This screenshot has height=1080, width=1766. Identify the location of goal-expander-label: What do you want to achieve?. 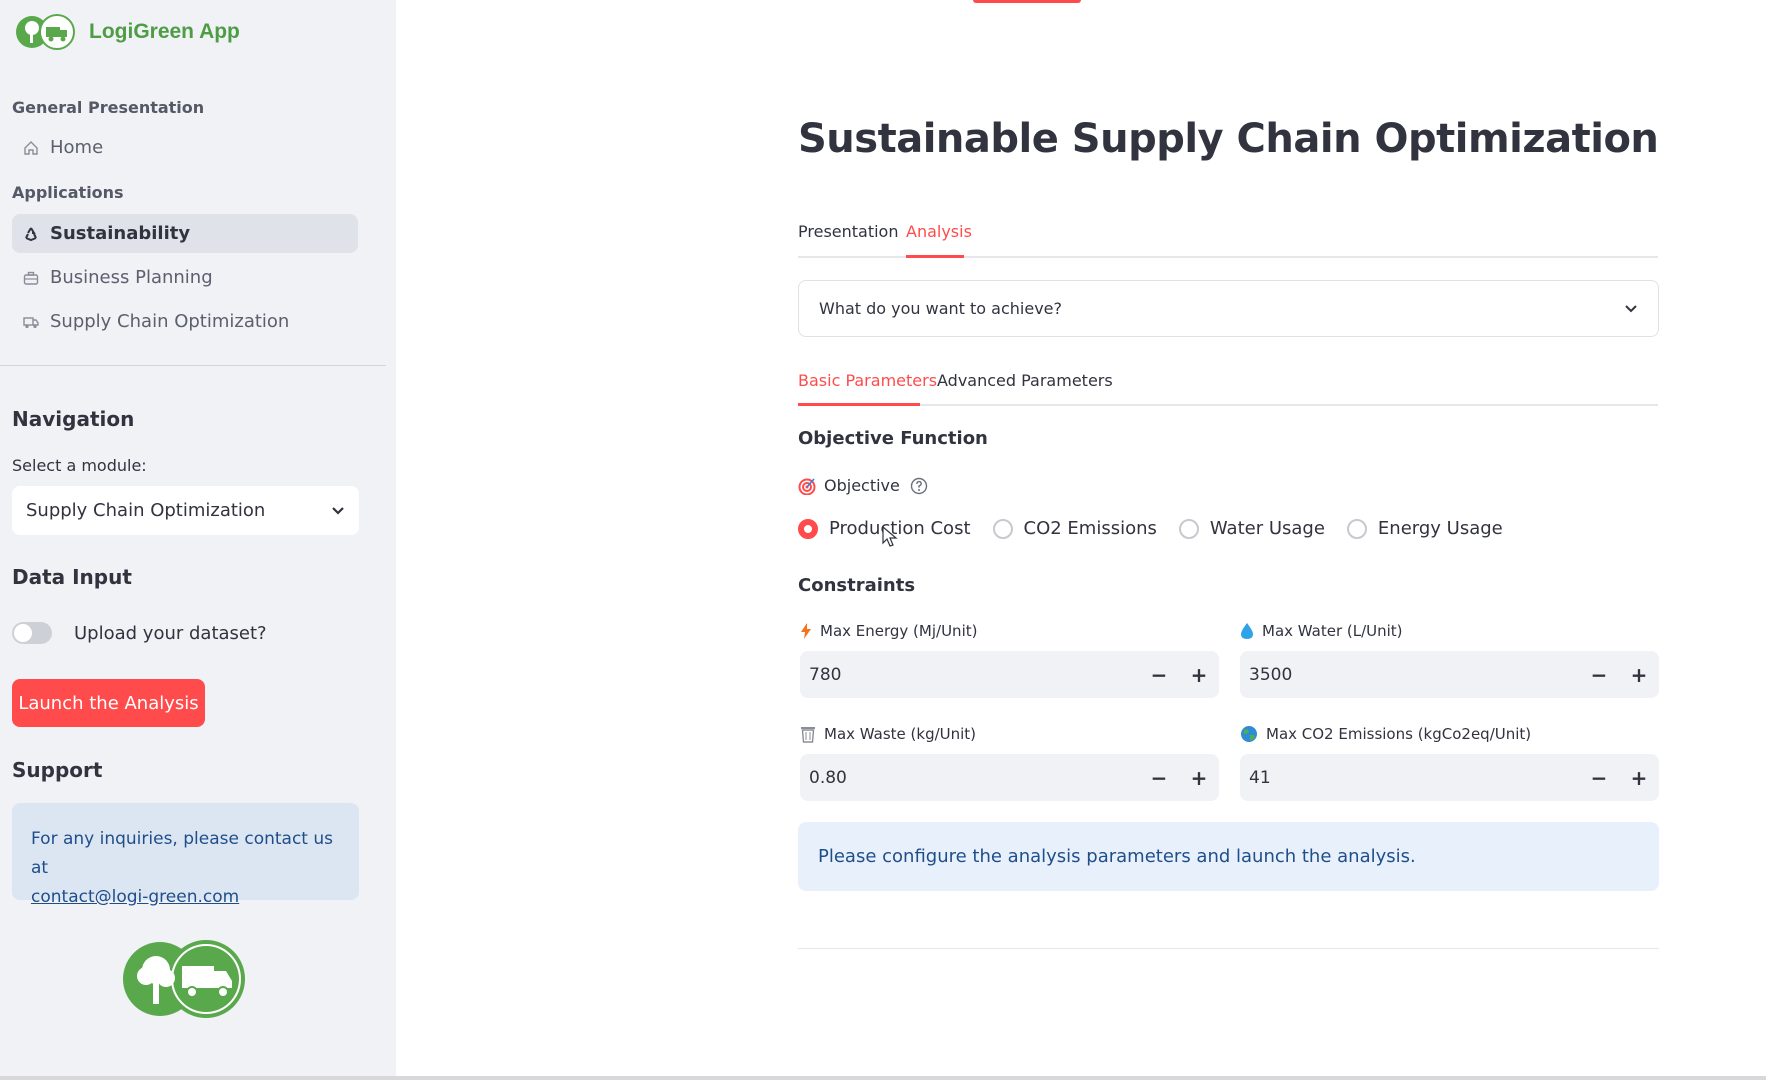
(941, 308).